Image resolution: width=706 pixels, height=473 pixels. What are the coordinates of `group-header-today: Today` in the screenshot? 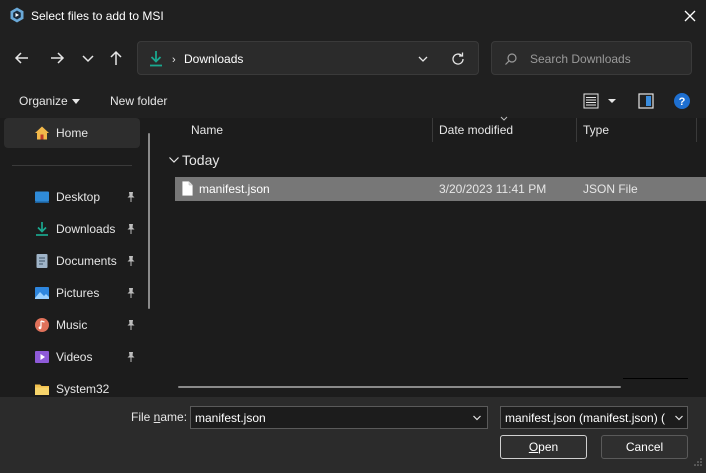 It's located at (193, 160).